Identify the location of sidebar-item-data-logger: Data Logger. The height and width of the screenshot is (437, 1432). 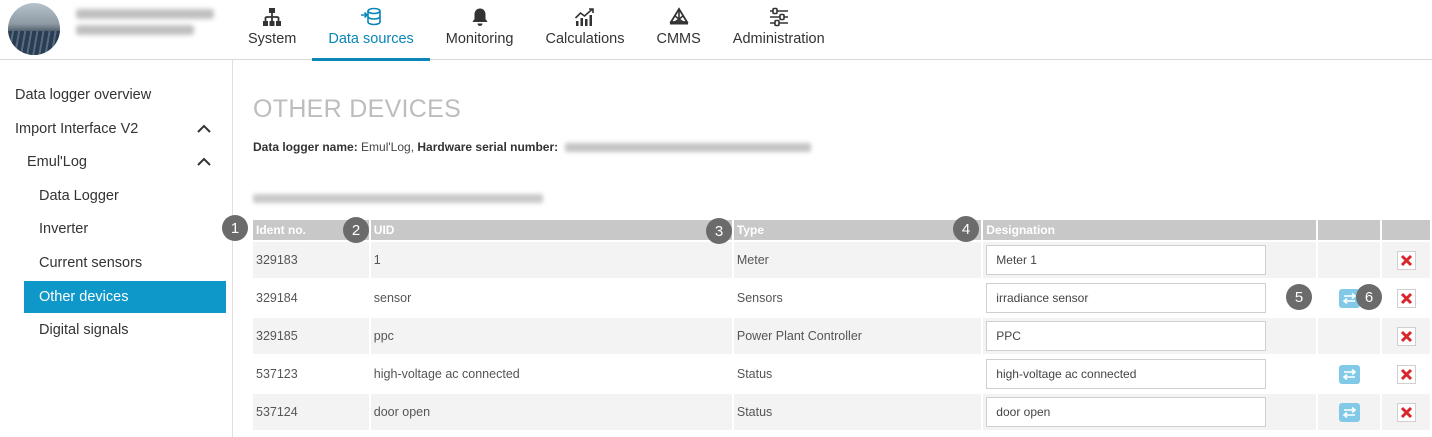
(116, 196).